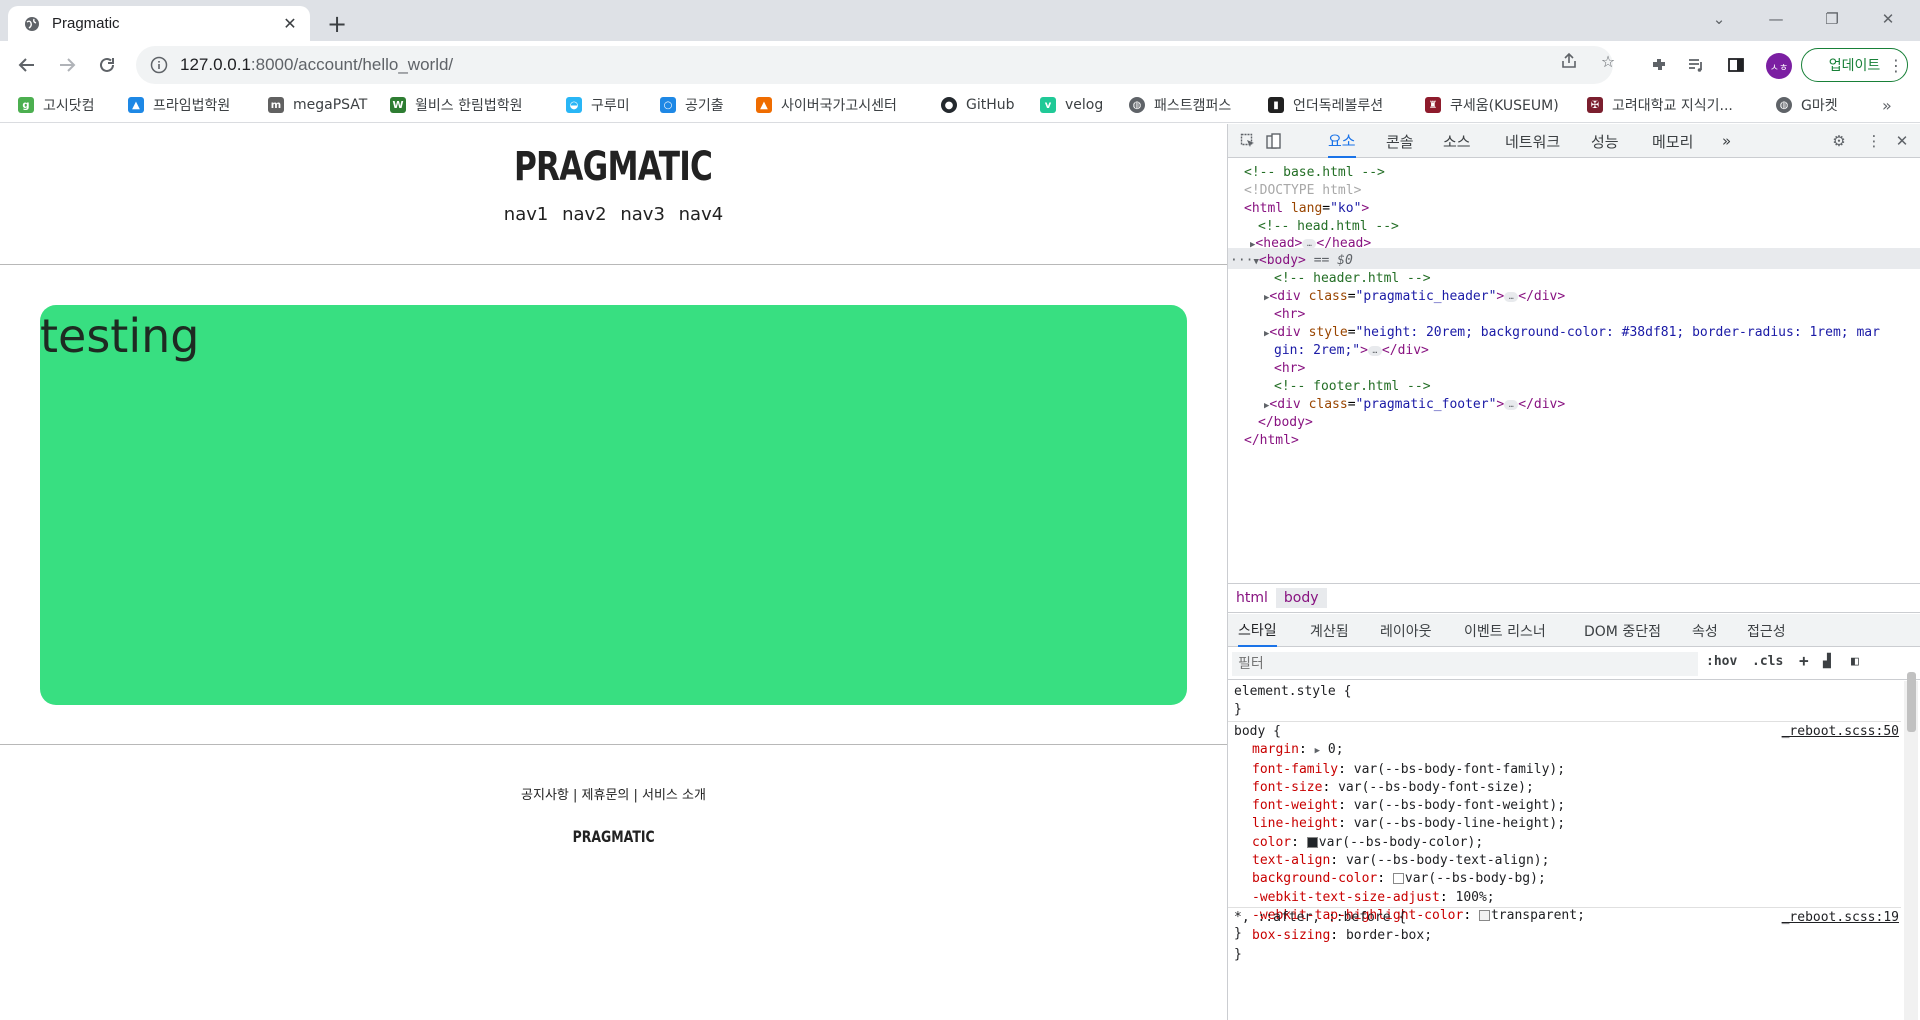  Describe the element at coordinates (1532, 141) in the screenshot. I see `tab-network: 네트워크` at that location.